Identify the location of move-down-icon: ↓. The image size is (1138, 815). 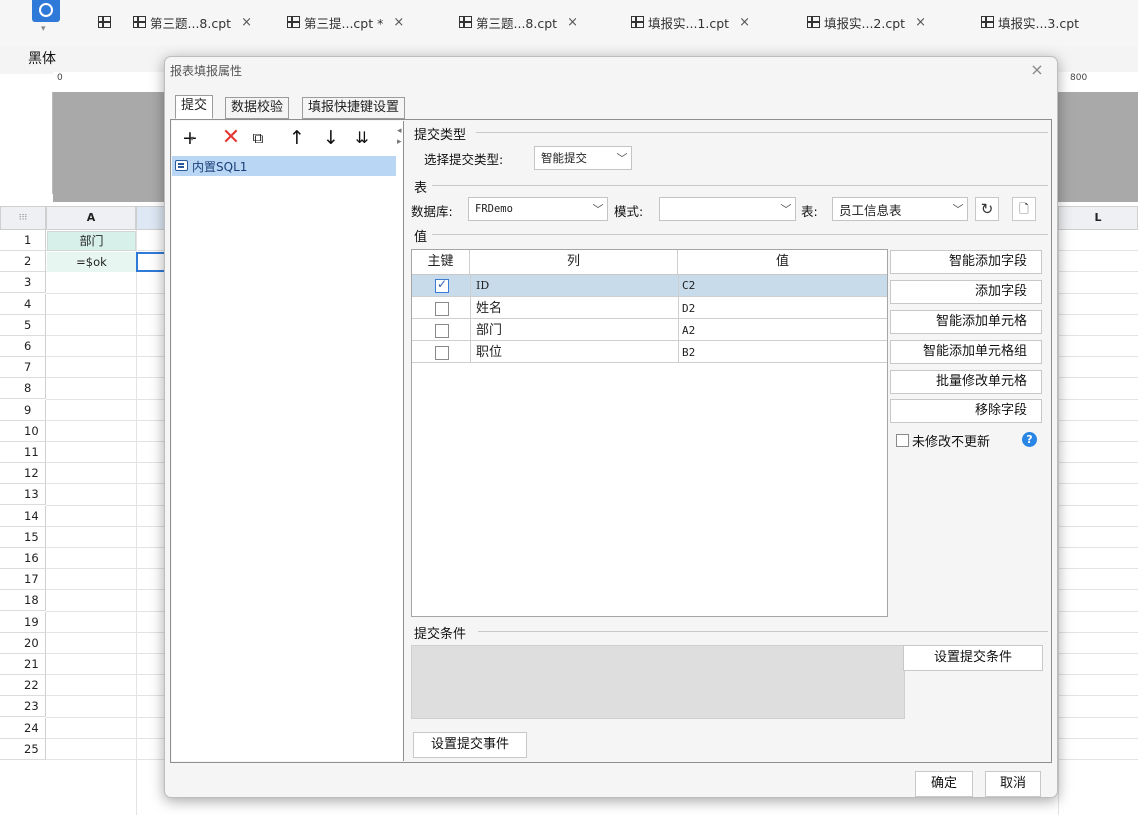
(331, 138).